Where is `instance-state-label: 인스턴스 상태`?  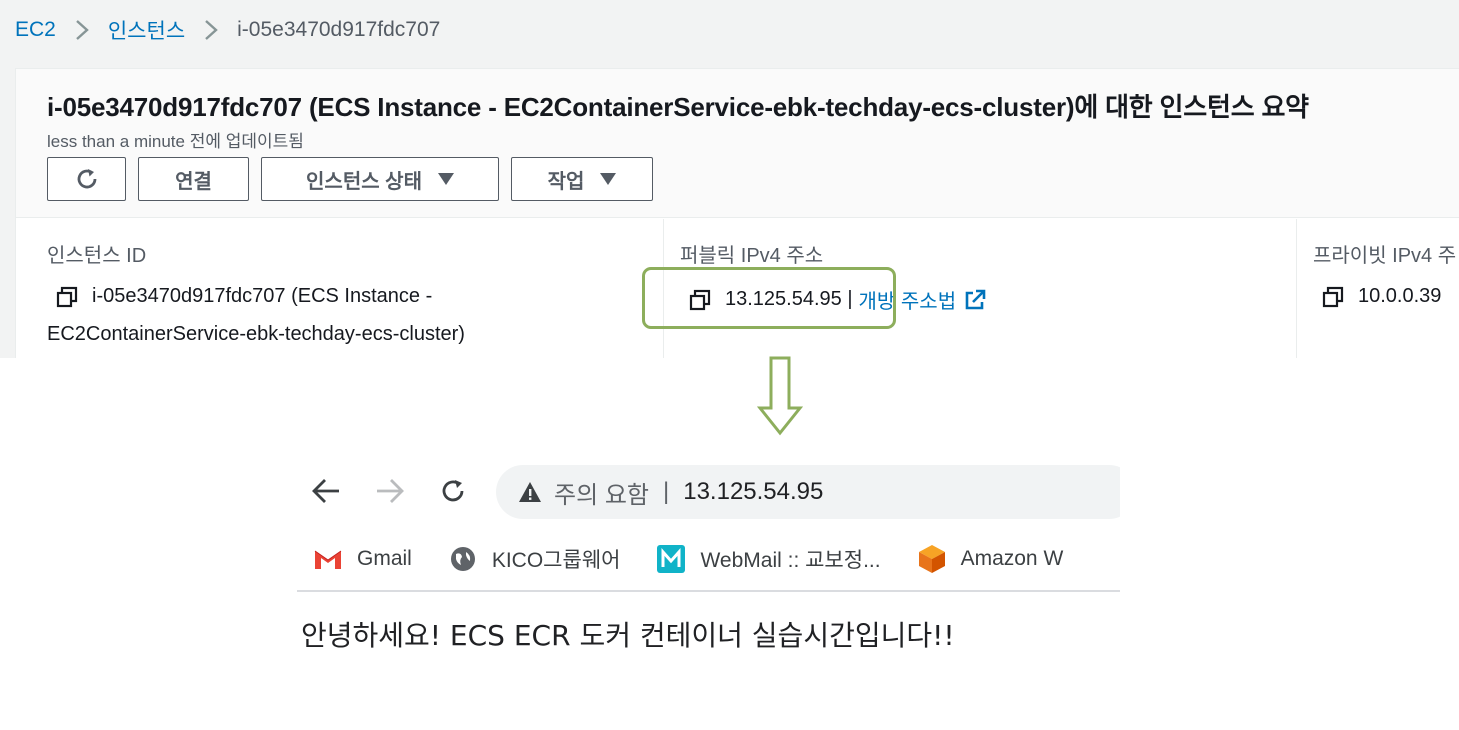
instance-state-label: 인스턴스 상태 is located at coordinates (364, 181).